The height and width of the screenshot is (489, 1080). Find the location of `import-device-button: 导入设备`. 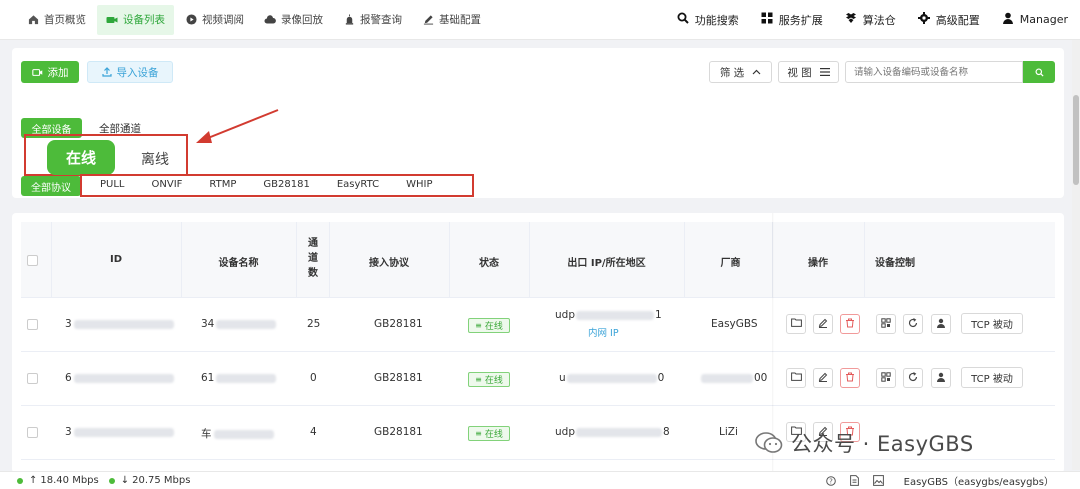

import-device-button: 导入设备 is located at coordinates (130, 72).